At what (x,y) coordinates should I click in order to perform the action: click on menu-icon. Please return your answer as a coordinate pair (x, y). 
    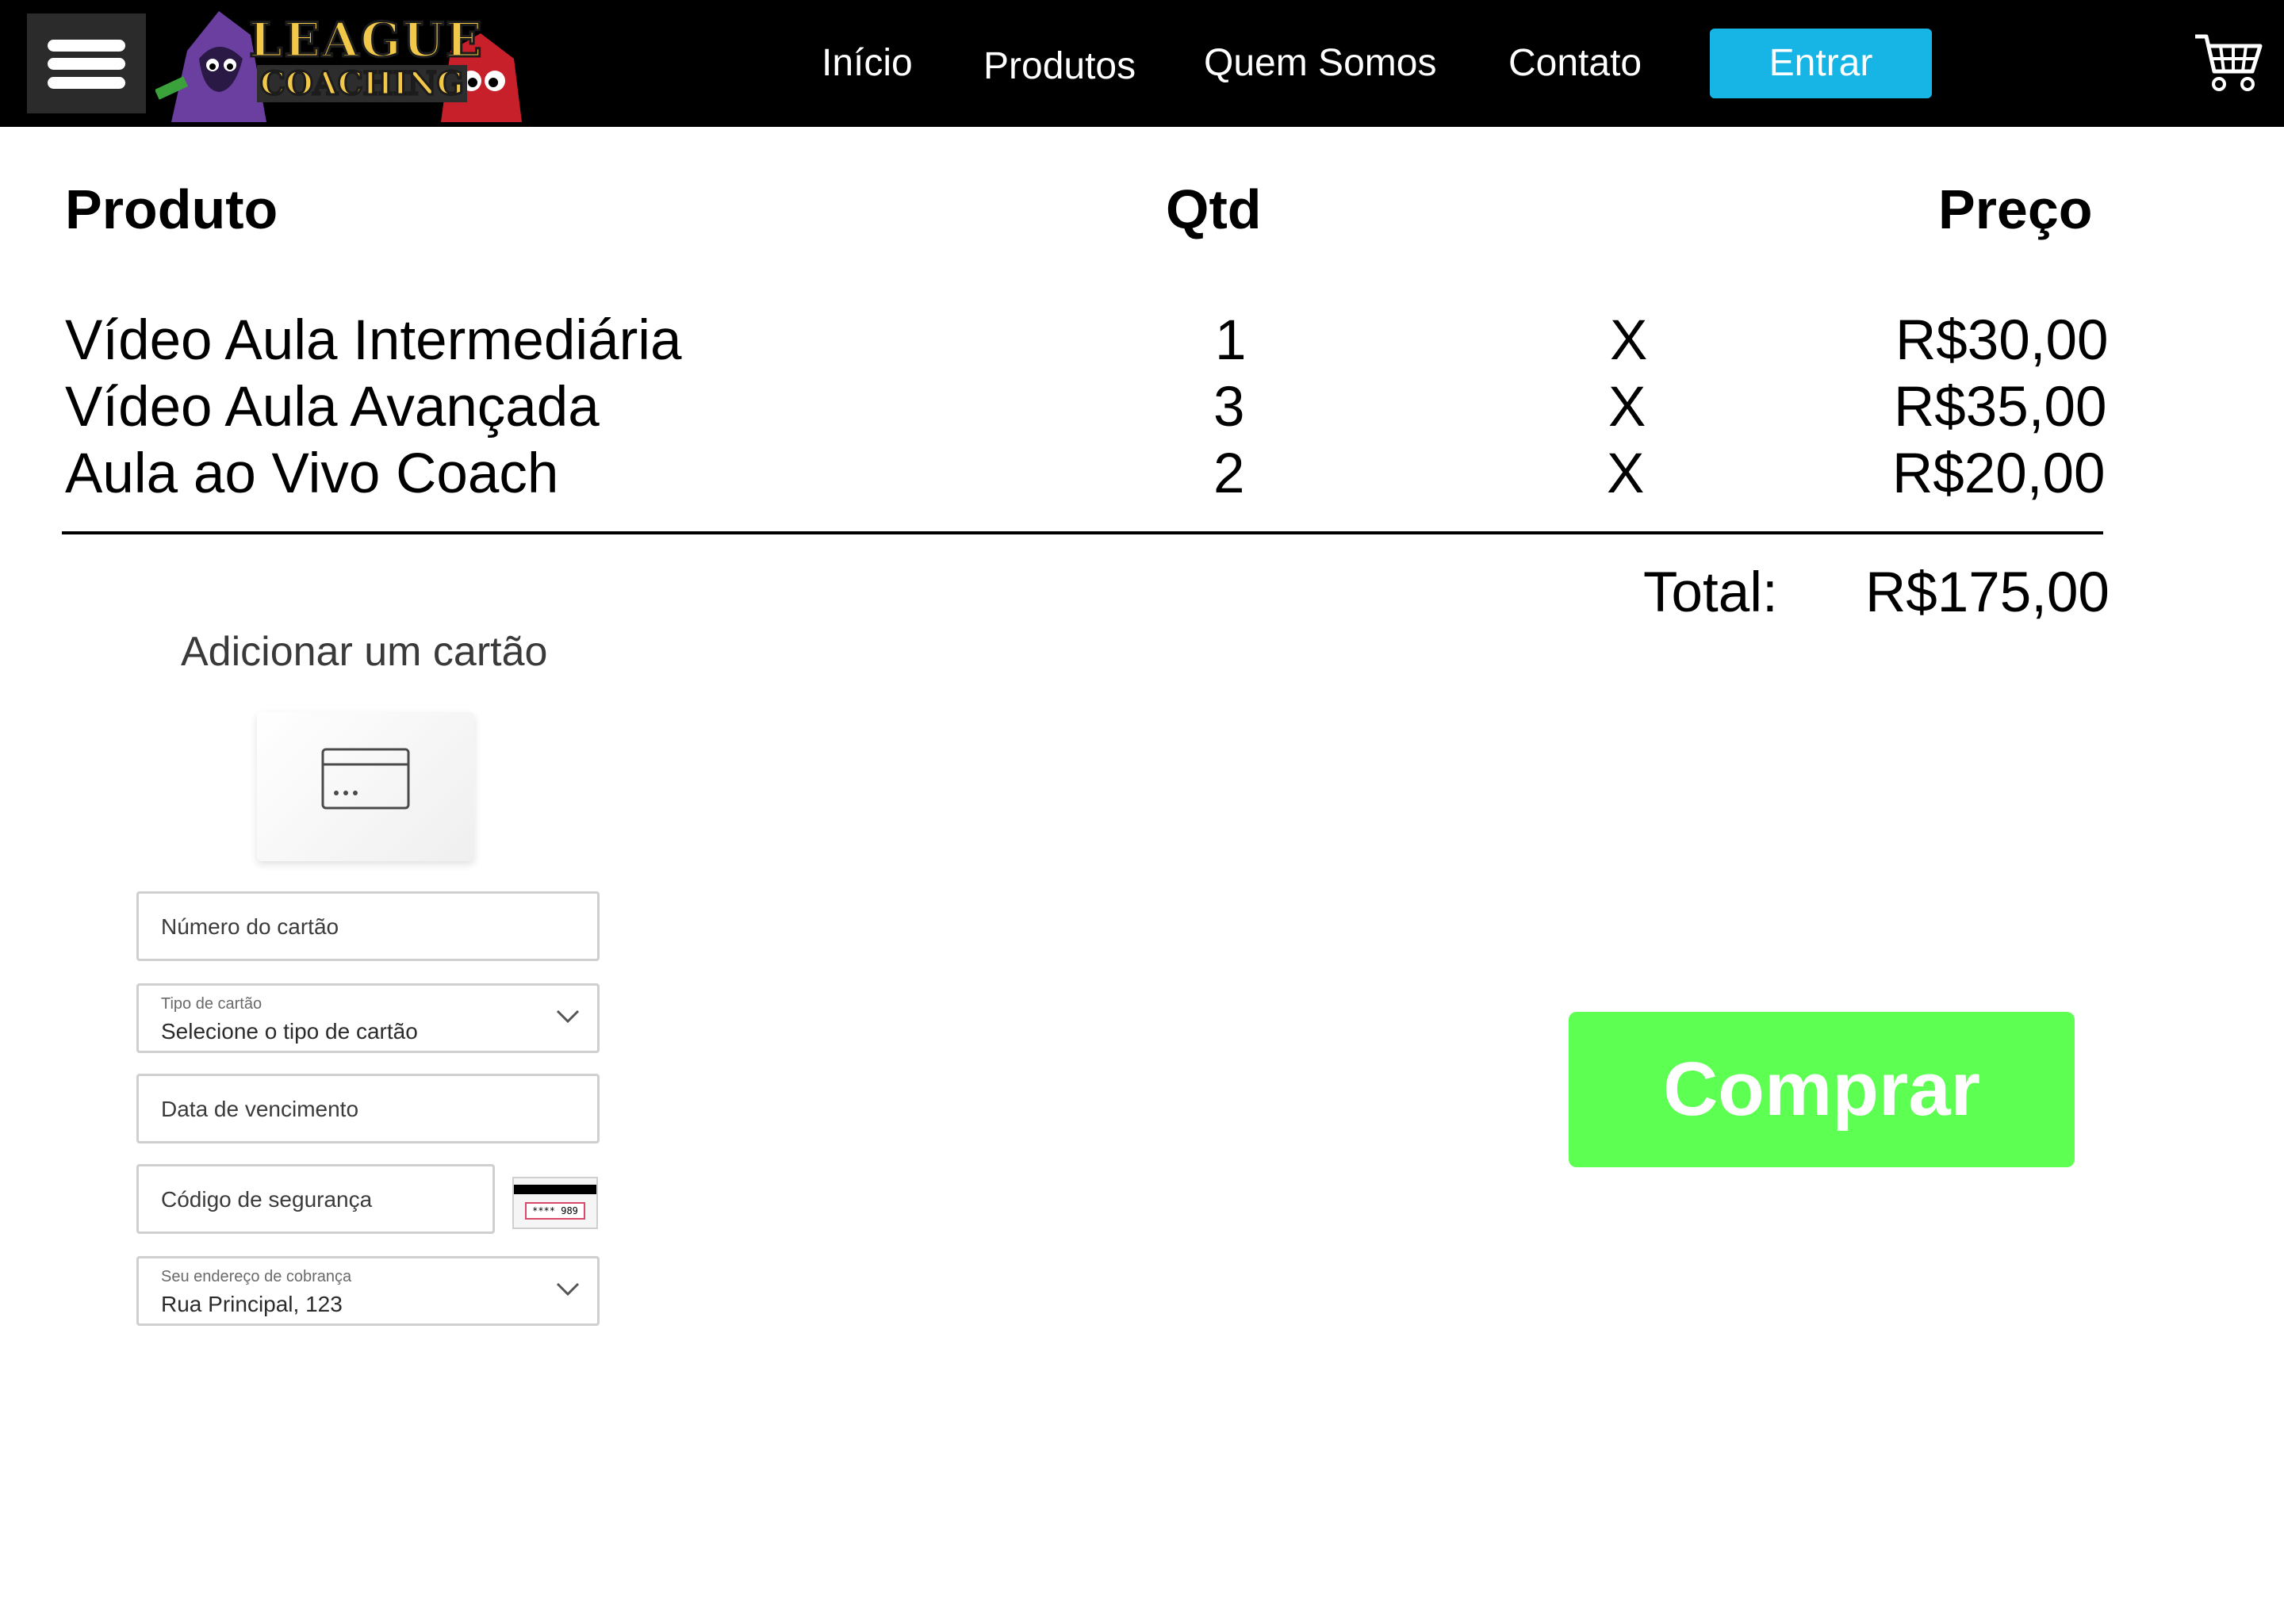
    Looking at the image, I should click on (86, 63).